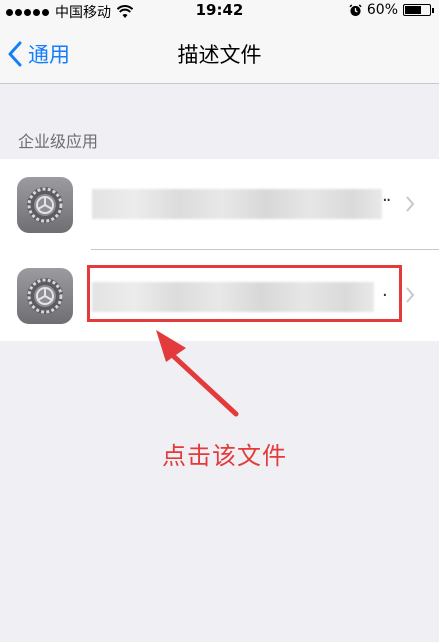 The height and width of the screenshot is (642, 439). Describe the element at coordinates (237, 204) in the screenshot. I see `redacted-profile-name` at that location.